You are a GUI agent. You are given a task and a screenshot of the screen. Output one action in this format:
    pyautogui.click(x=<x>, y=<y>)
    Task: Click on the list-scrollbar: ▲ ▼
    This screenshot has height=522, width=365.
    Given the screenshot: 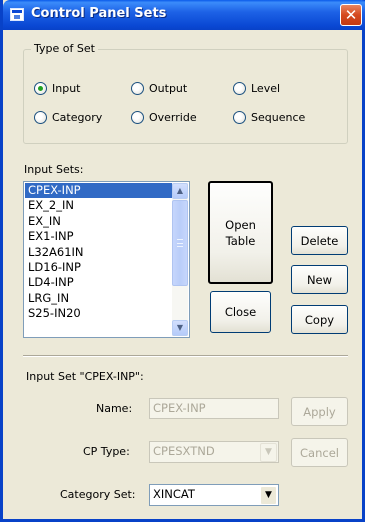 What is the action you would take?
    pyautogui.click(x=180, y=259)
    